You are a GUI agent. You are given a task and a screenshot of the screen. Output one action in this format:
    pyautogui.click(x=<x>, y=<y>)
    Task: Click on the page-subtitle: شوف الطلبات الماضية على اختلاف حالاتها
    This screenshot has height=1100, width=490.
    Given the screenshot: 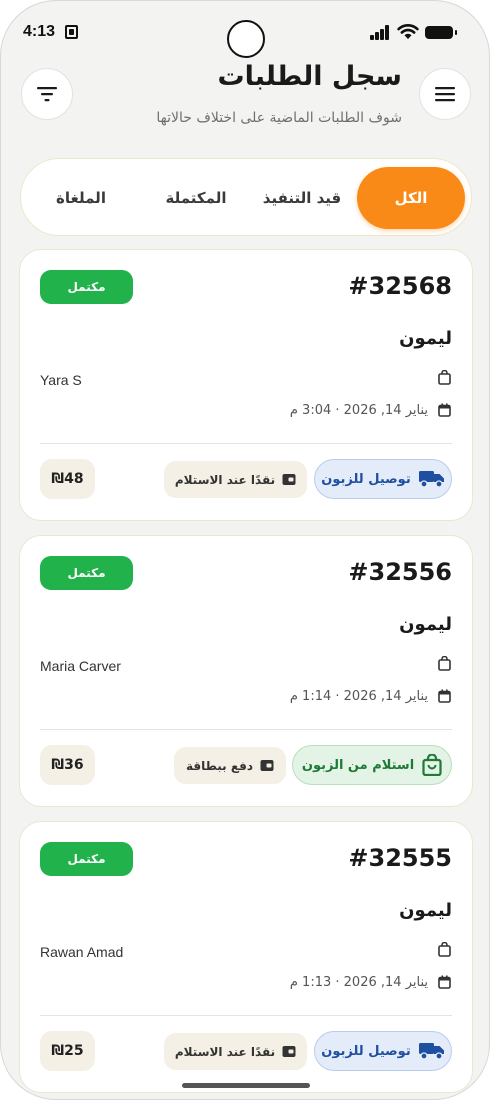 What is the action you would take?
    pyautogui.click(x=279, y=118)
    